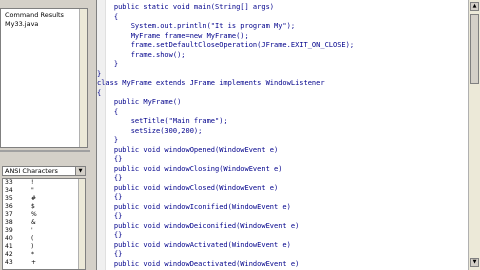 Image resolution: width=480 pixels, height=270 pixels. What do you see at coordinates (43, 239) in the screenshot?
I see `list-item: 40(` at bounding box center [43, 239].